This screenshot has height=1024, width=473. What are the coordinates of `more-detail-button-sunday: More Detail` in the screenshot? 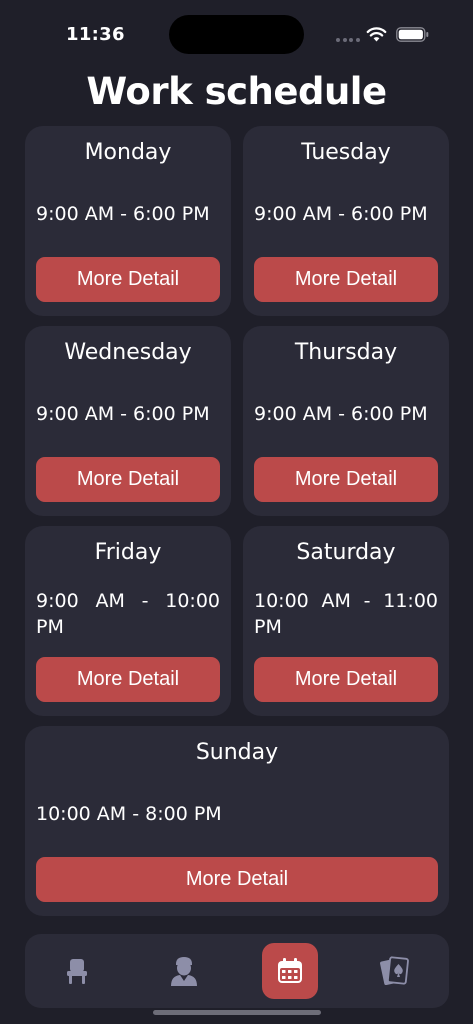 It's located at (237, 879).